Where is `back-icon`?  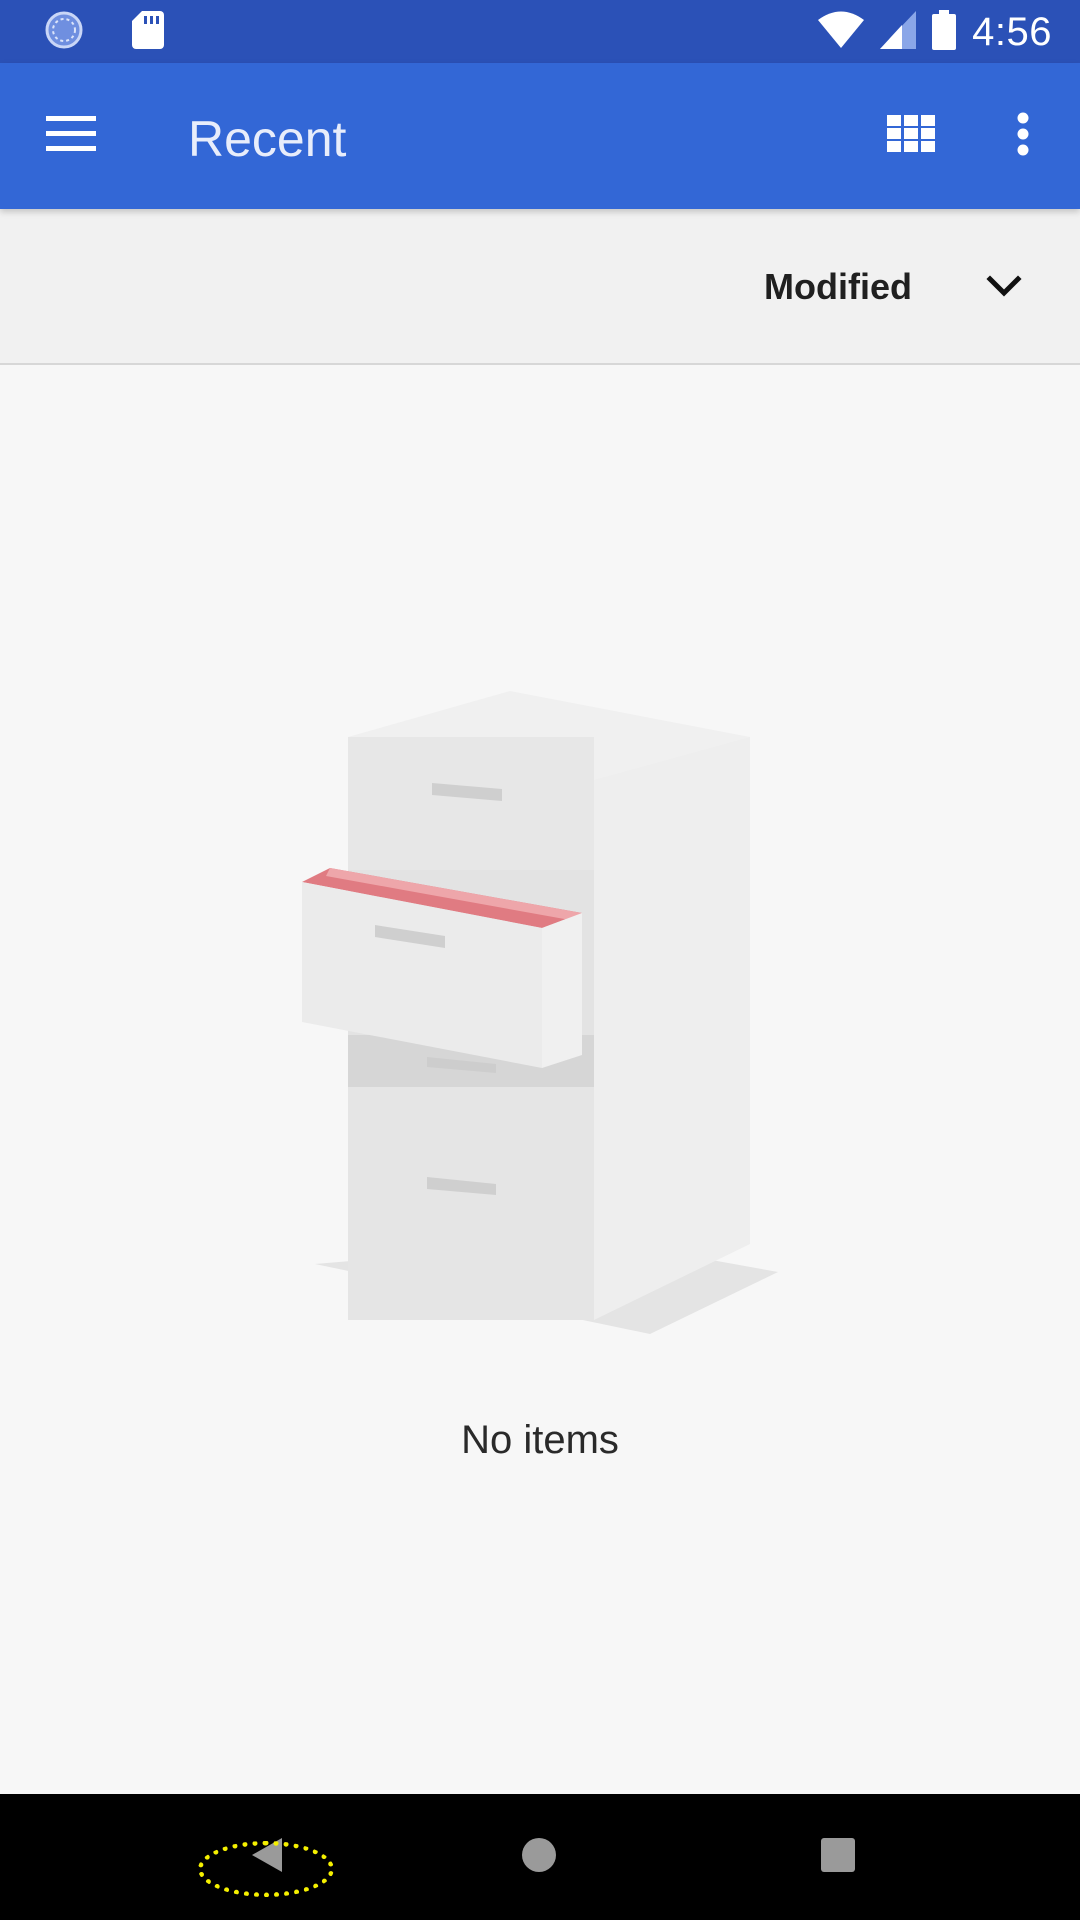
back-icon is located at coordinates (266, 1857).